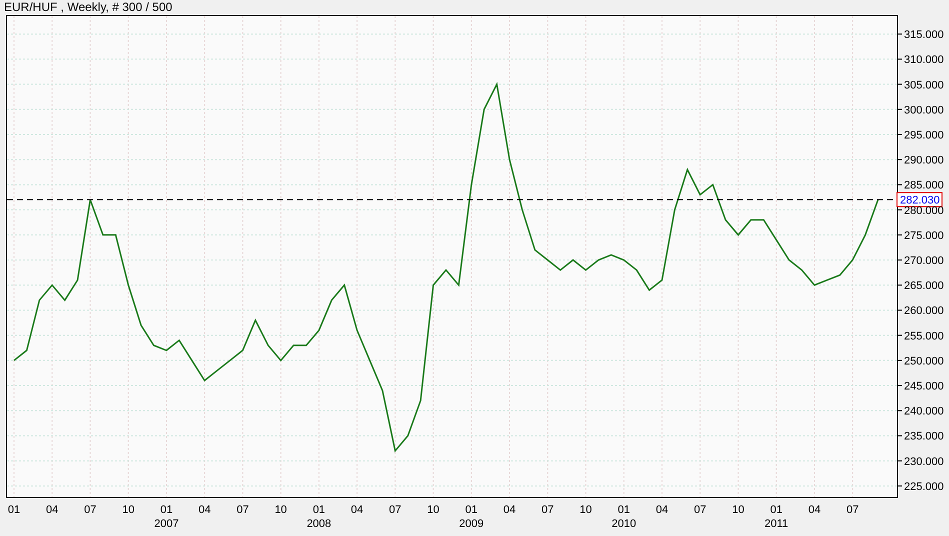 This screenshot has width=949, height=536. What do you see at coordinates (924, 110) in the screenshot?
I see `y-axis-label: 300.000` at bounding box center [924, 110].